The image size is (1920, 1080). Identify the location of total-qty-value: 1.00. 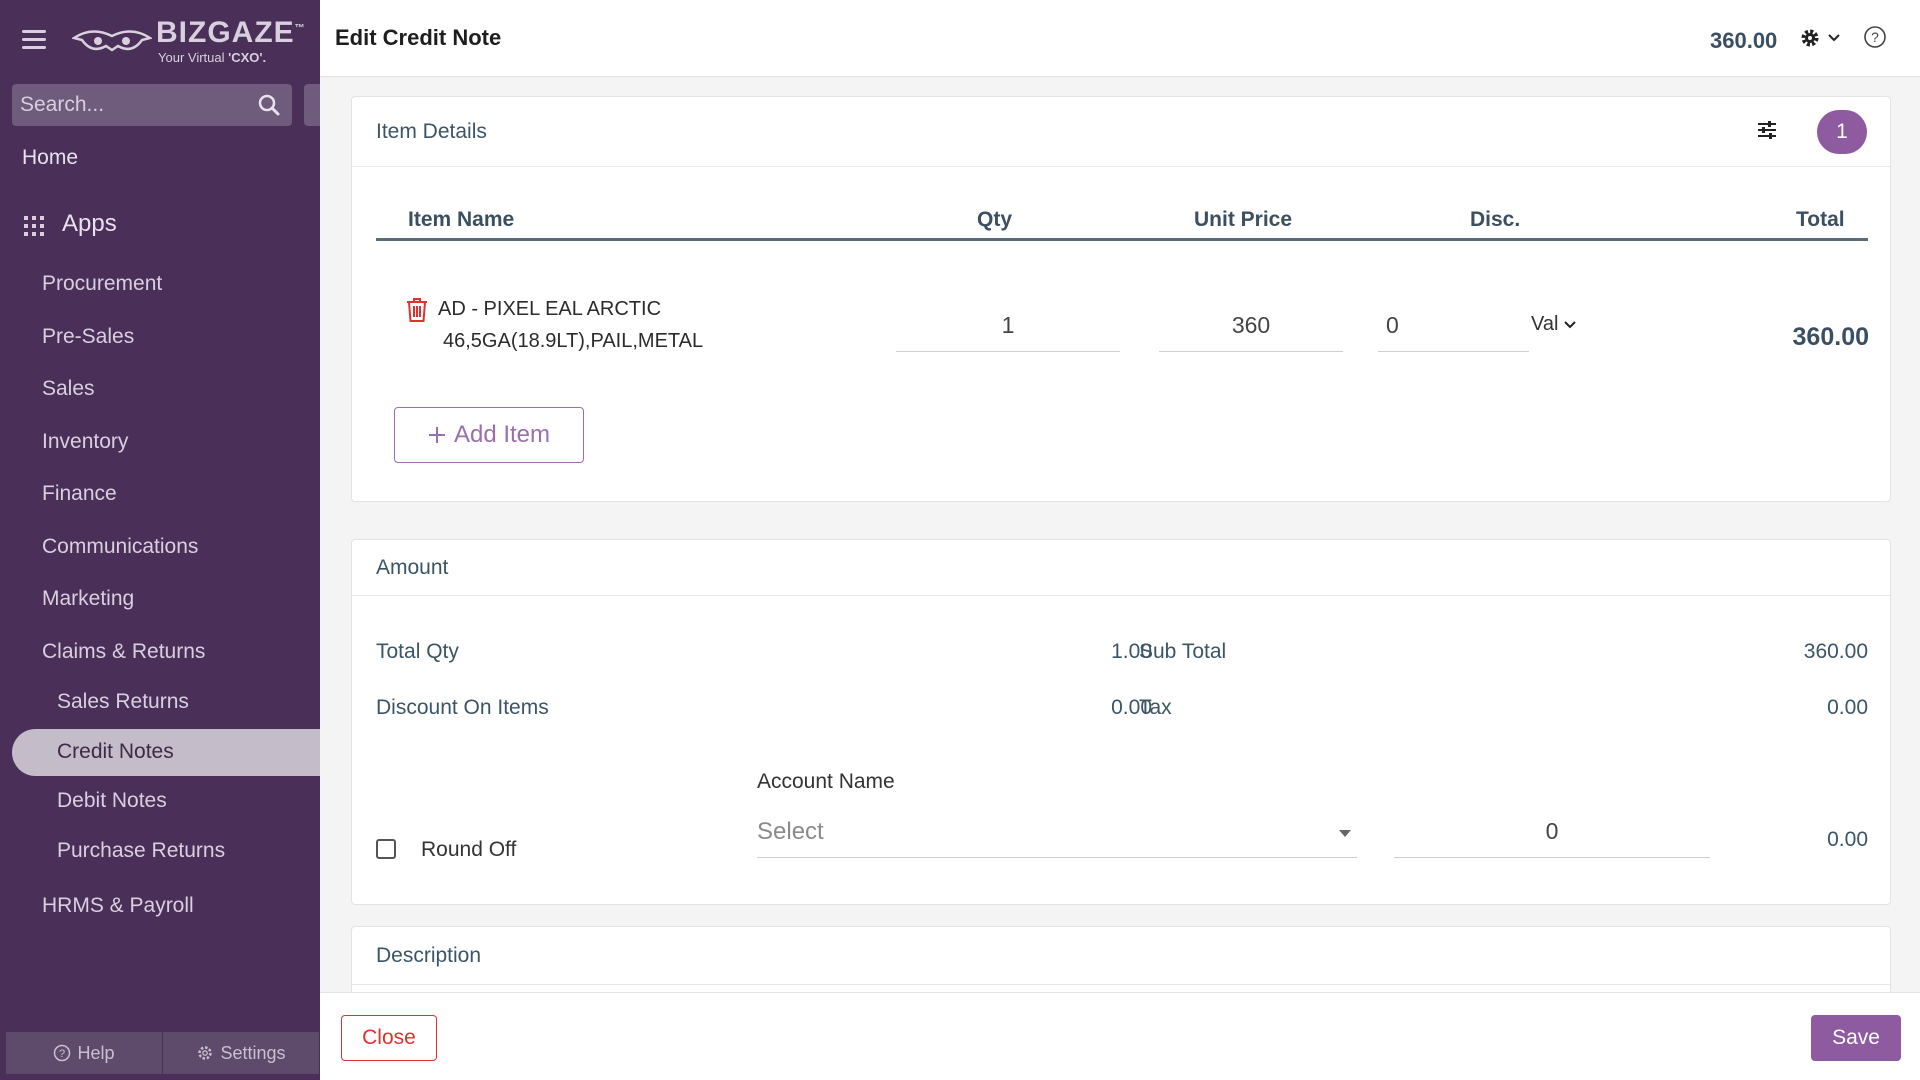
(1131, 651).